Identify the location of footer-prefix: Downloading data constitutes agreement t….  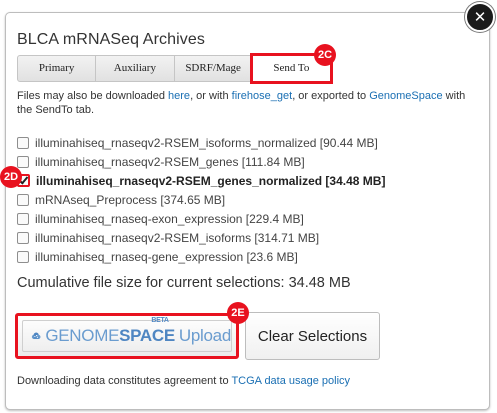
(124, 381).